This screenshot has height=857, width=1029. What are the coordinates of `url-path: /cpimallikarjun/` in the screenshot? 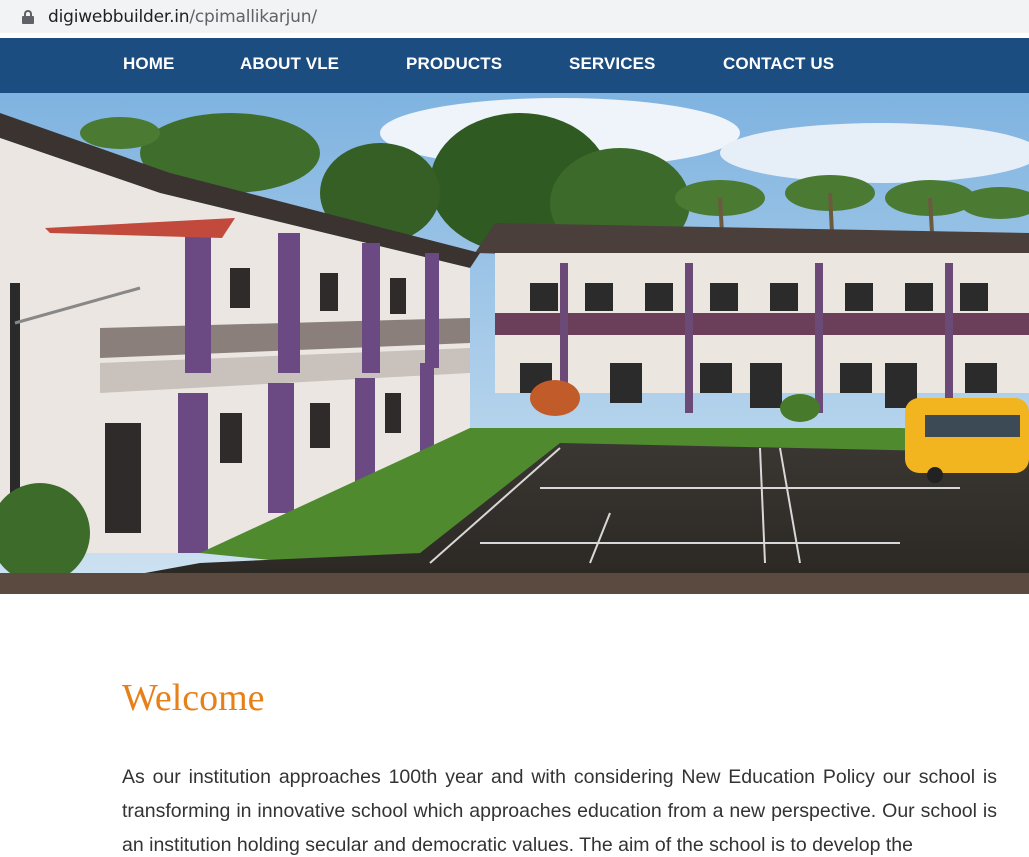 It's located at (253, 16).